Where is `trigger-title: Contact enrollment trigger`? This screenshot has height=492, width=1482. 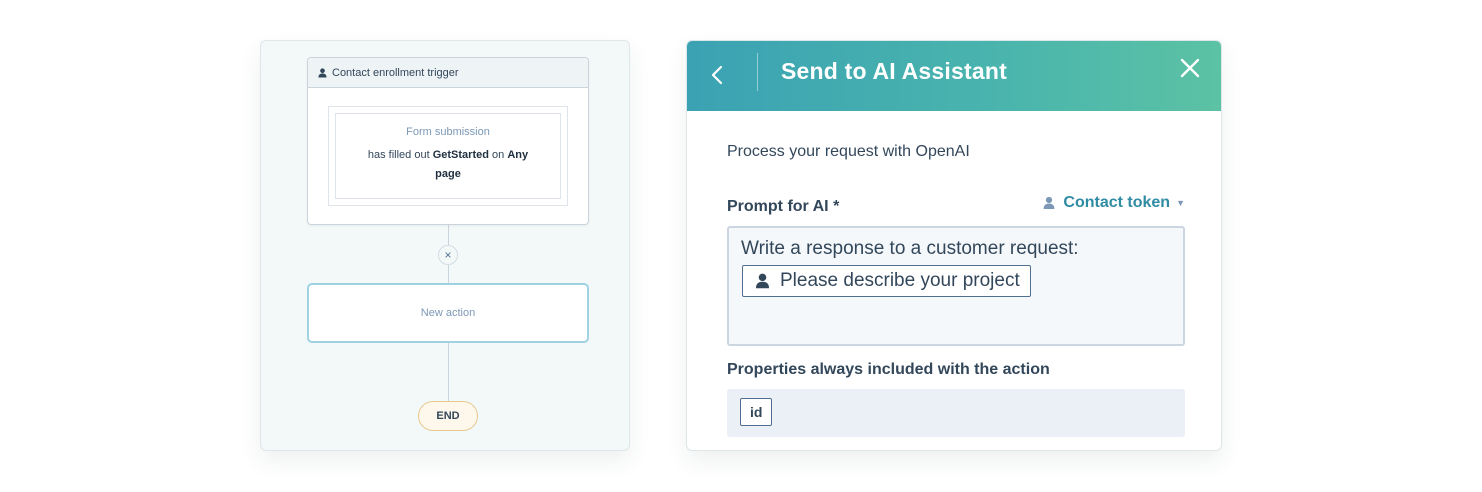
trigger-title: Contact enrollment trigger is located at coordinates (395, 72).